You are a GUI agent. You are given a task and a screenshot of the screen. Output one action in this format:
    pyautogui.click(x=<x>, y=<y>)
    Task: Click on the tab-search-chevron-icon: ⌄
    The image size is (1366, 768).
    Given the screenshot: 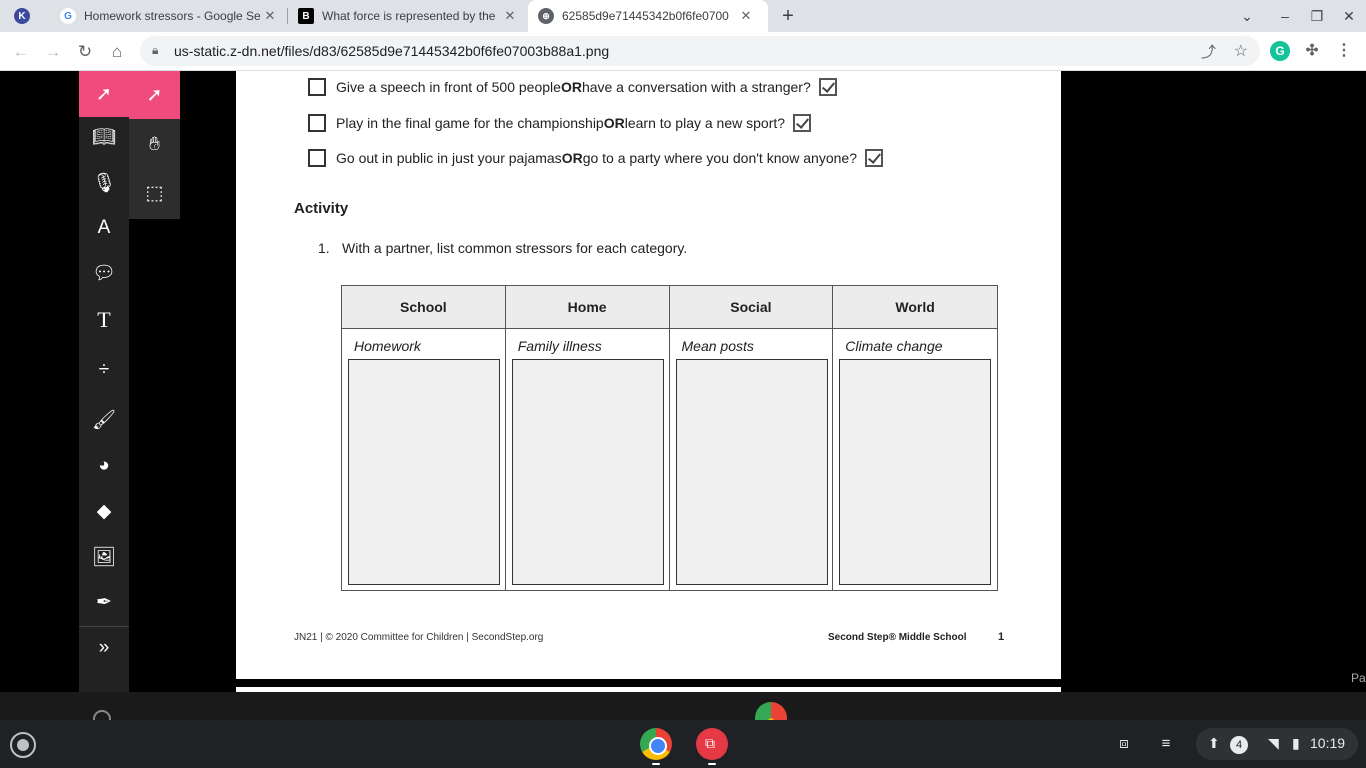 What is the action you would take?
    pyautogui.click(x=1247, y=16)
    